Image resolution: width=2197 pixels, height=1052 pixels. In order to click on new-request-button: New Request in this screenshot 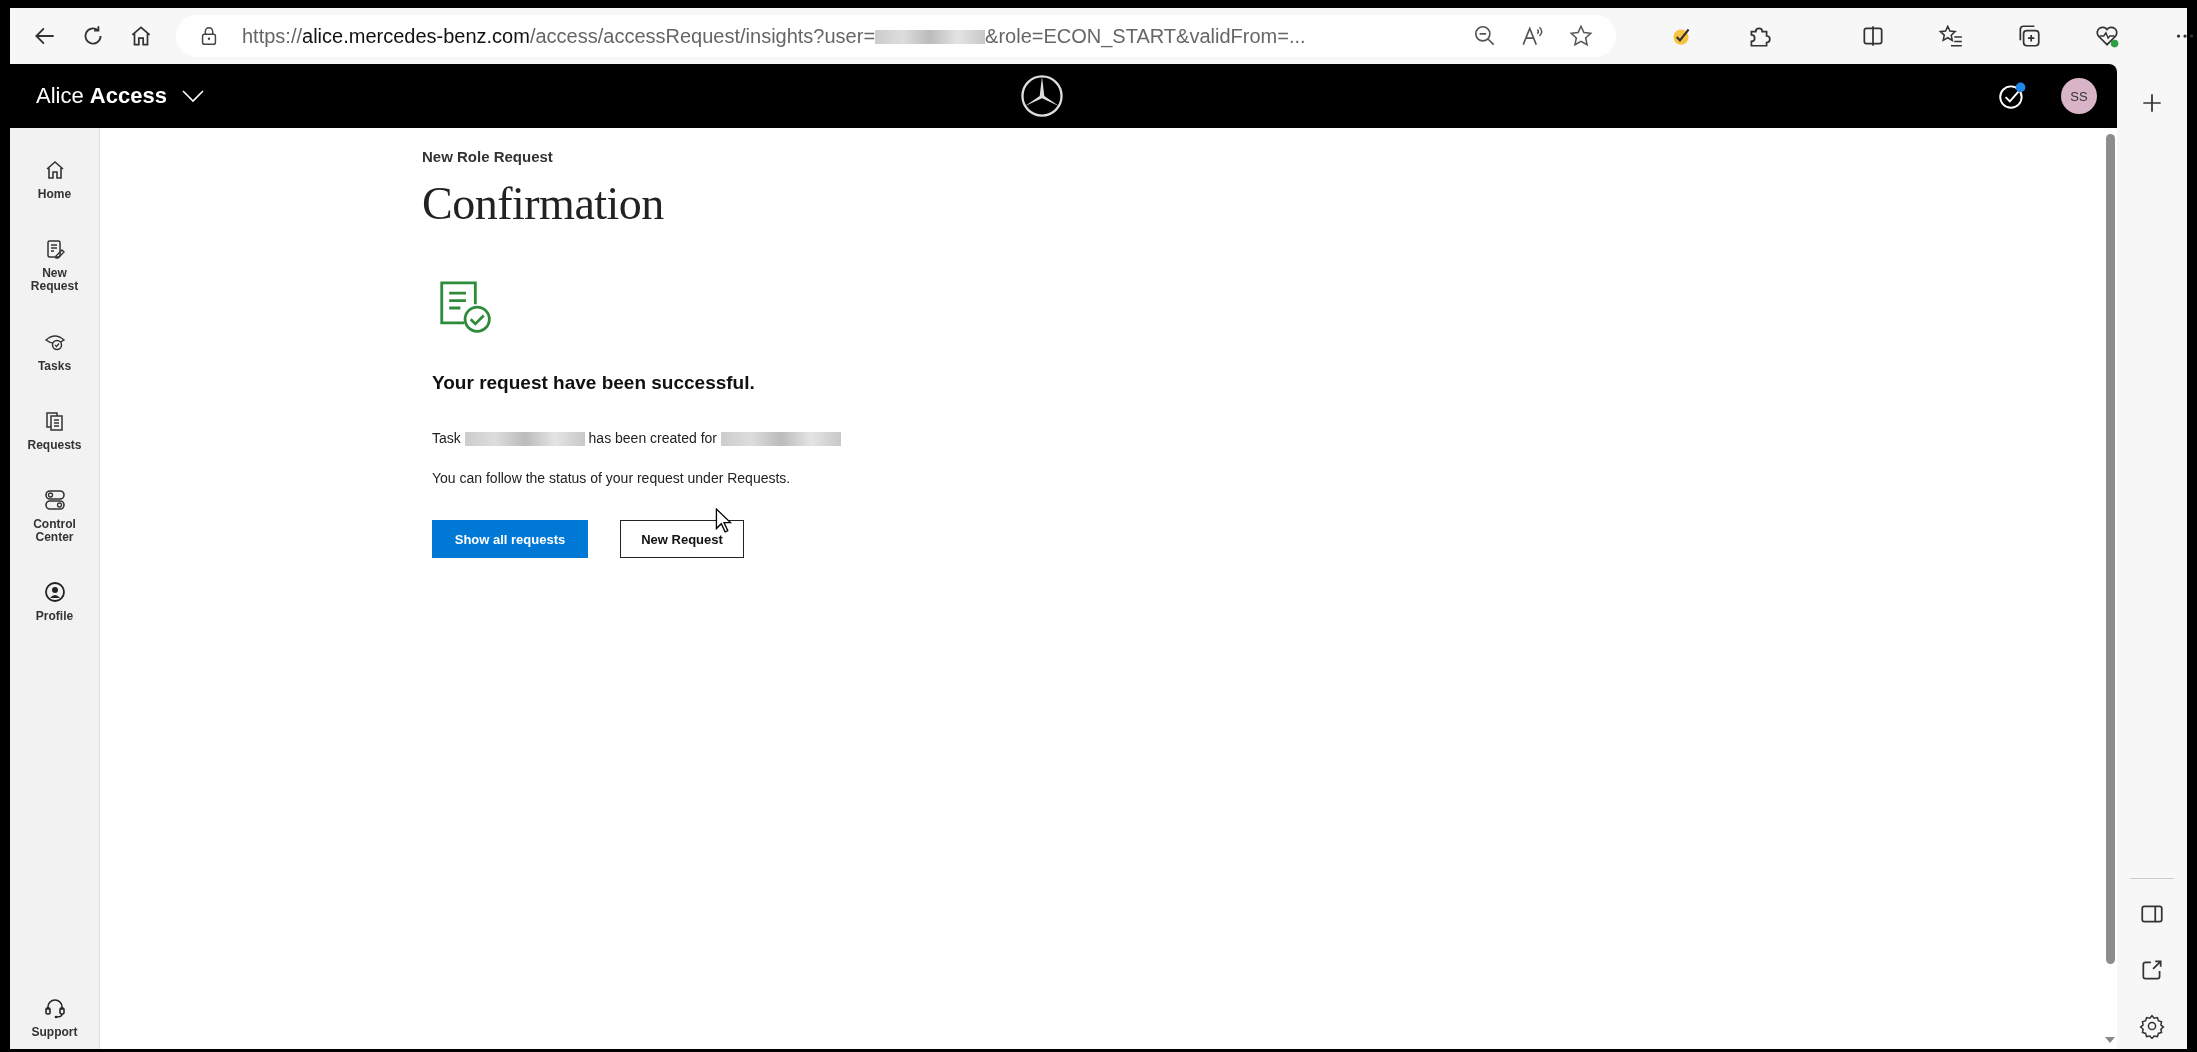, I will do `click(682, 539)`.